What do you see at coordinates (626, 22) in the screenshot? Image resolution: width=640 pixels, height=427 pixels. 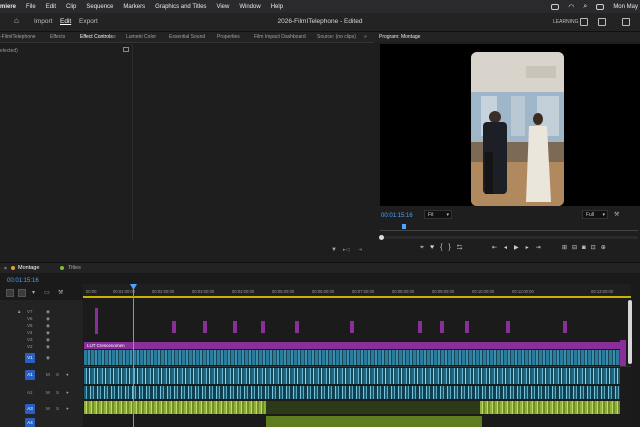 I see `fullscreen-icon` at bounding box center [626, 22].